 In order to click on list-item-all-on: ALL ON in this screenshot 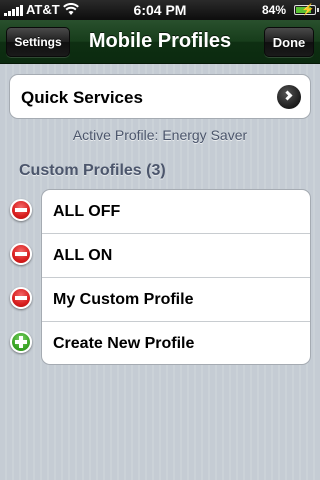, I will do `click(176, 256)`.